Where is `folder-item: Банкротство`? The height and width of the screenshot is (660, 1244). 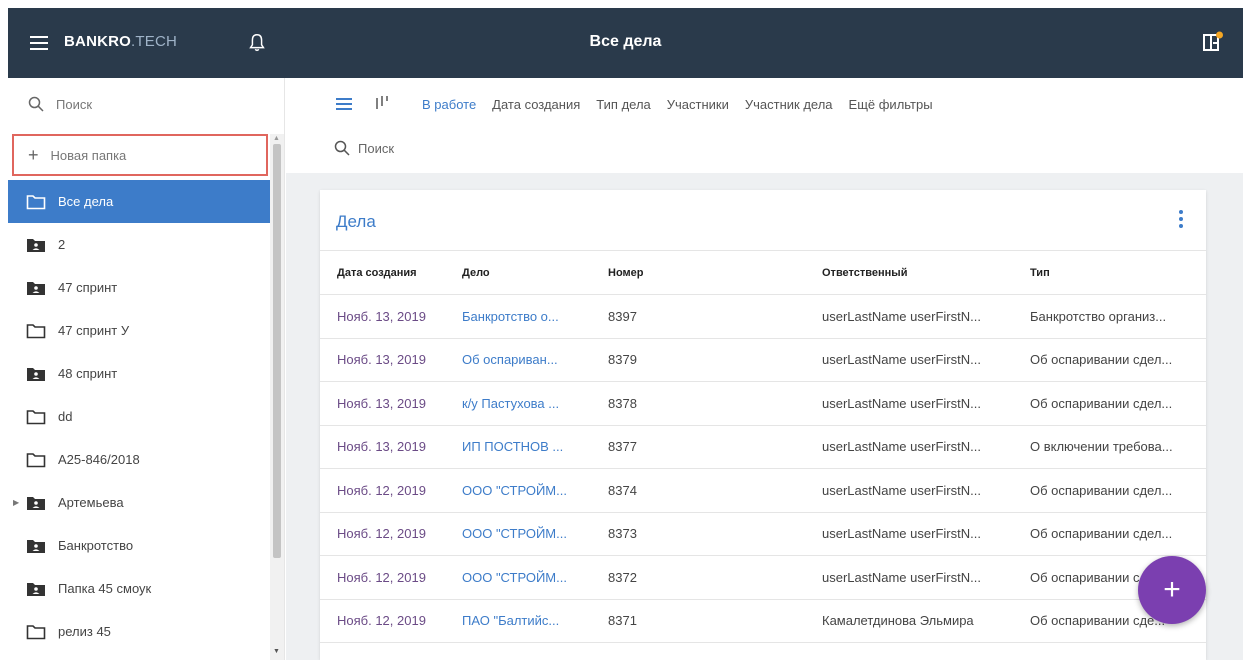 folder-item: Банкротство is located at coordinates (139, 545).